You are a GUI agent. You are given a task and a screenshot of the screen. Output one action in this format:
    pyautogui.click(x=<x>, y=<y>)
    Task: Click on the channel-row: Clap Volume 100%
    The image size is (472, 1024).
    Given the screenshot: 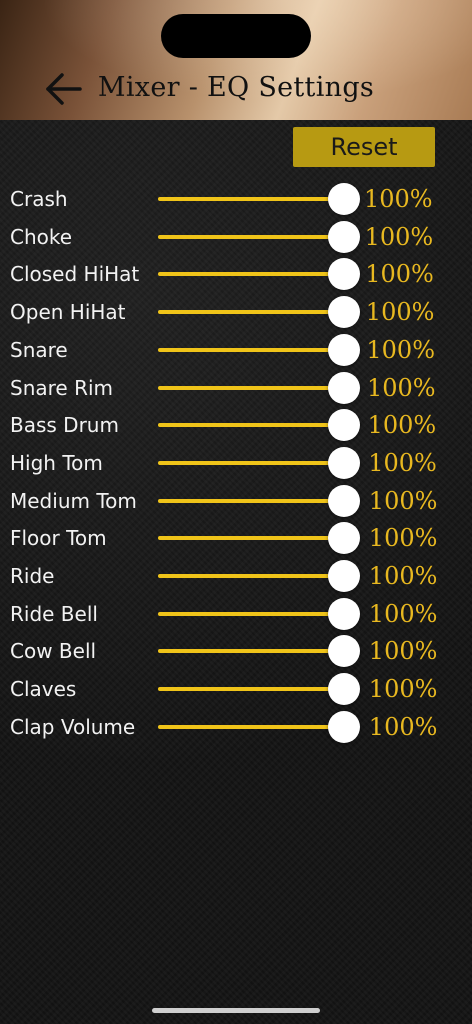 What is the action you would take?
    pyautogui.click(x=236, y=727)
    